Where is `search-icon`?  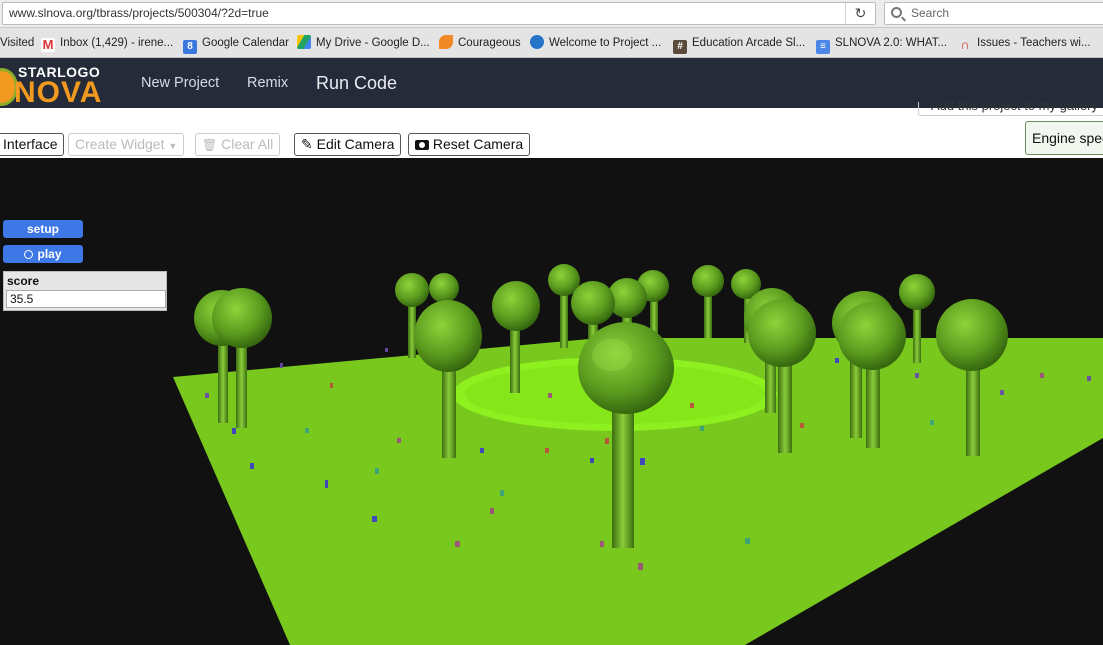 search-icon is located at coordinates (896, 12).